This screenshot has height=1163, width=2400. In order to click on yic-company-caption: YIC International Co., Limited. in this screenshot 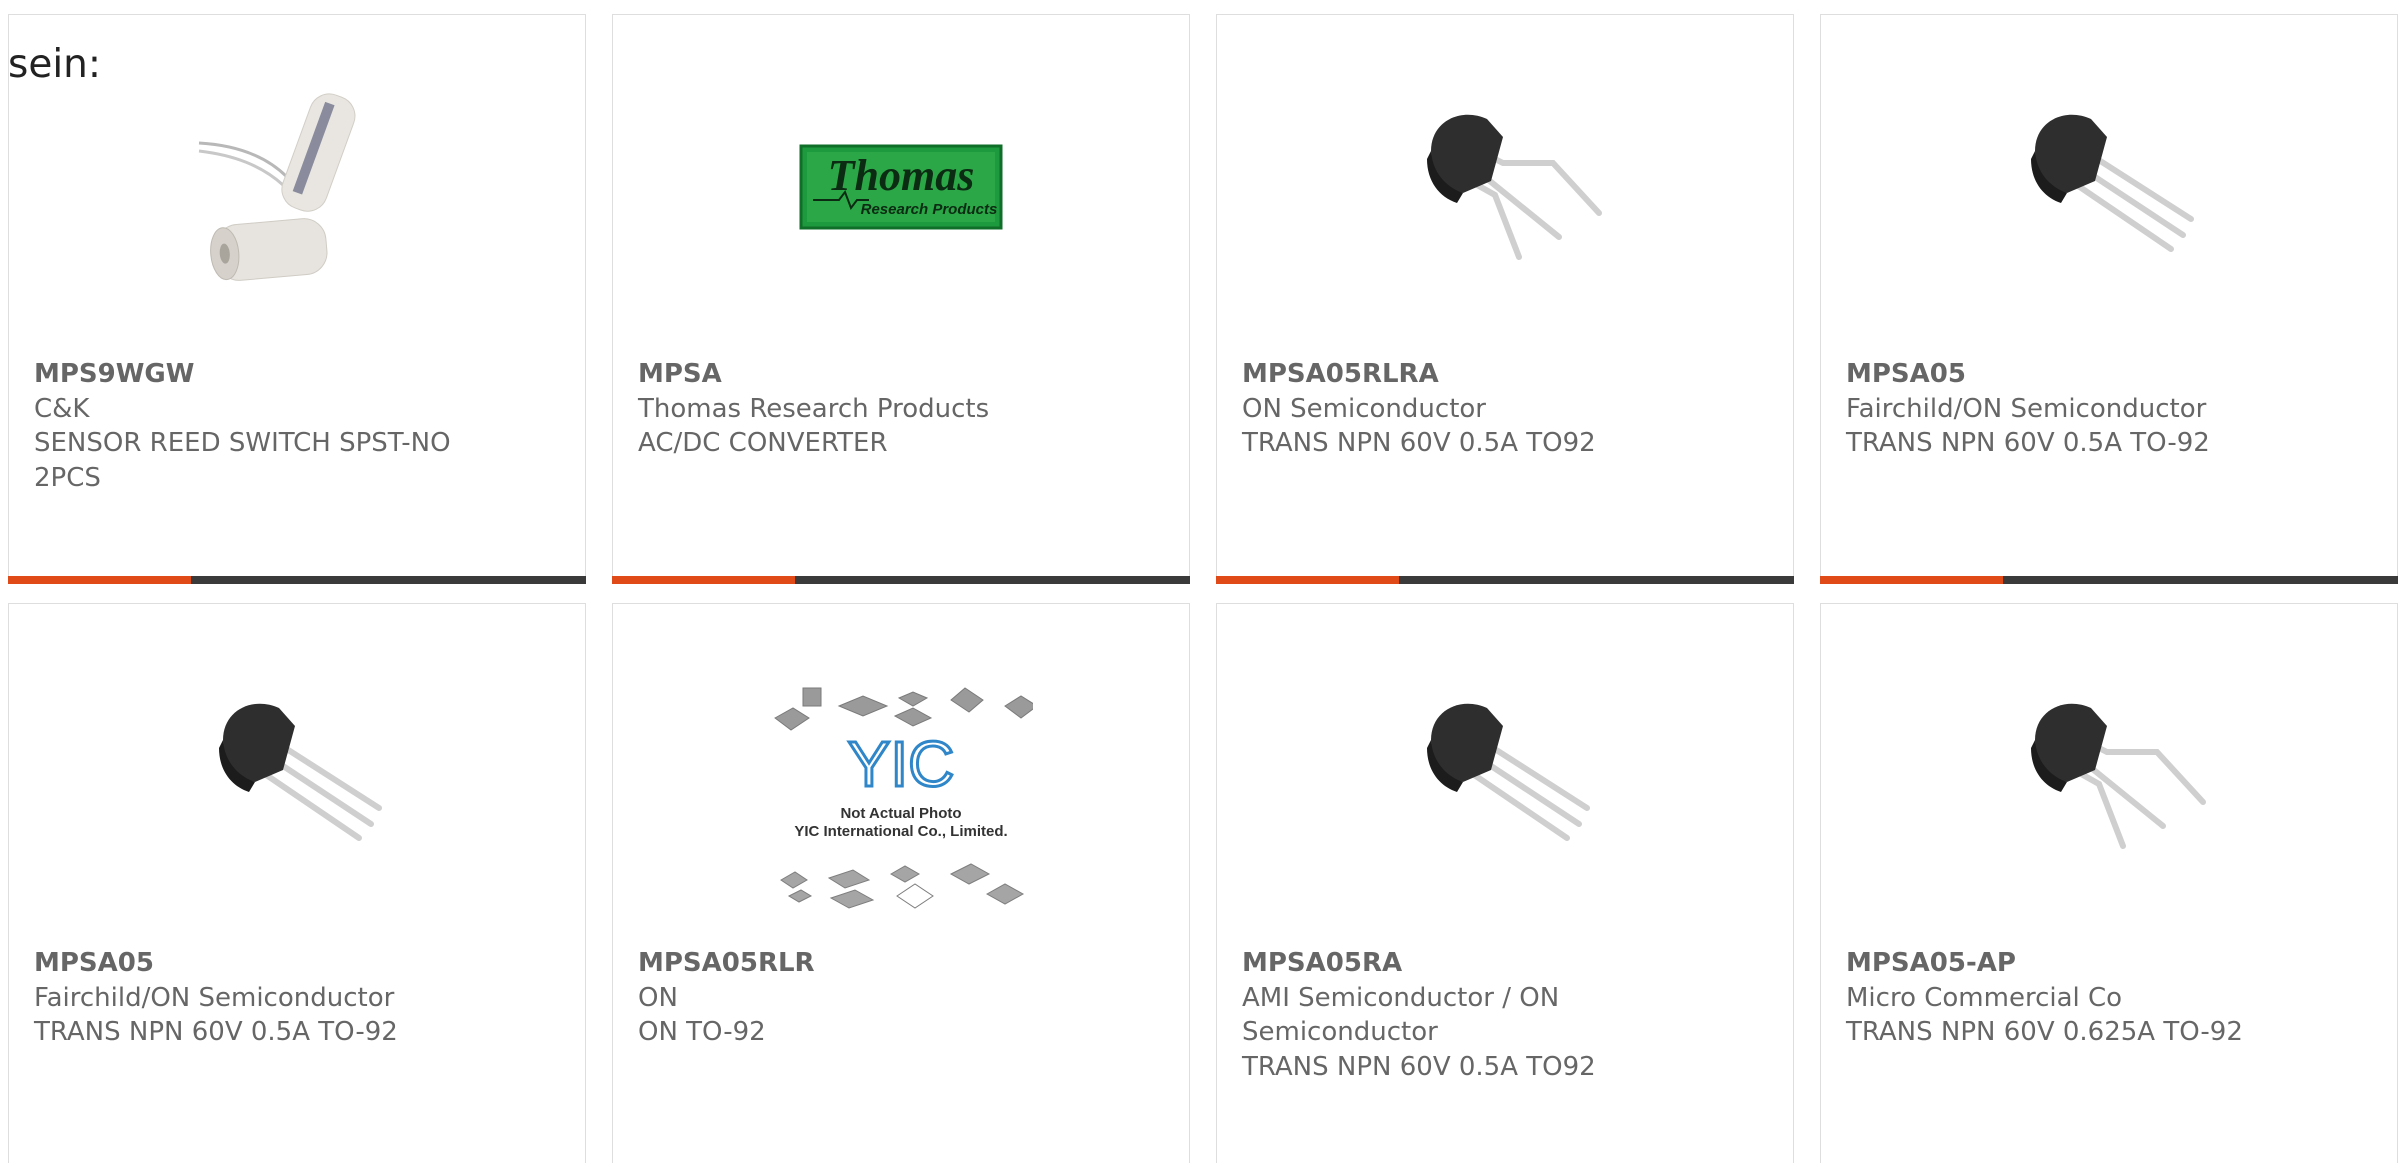, I will do `click(900, 831)`.